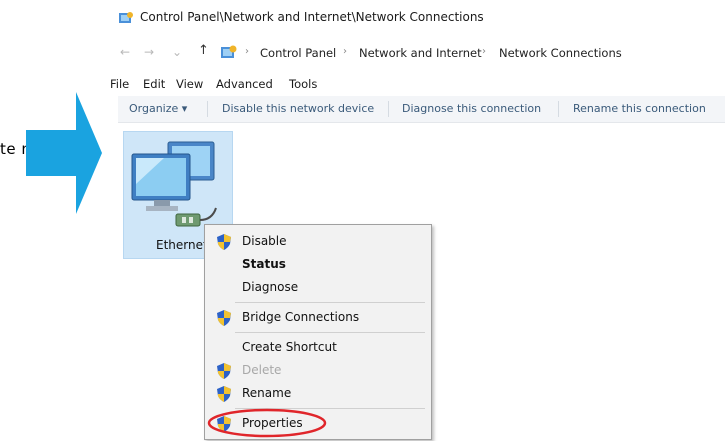  What do you see at coordinates (318, 371) in the screenshot?
I see `menu-item-delete: Delete` at bounding box center [318, 371].